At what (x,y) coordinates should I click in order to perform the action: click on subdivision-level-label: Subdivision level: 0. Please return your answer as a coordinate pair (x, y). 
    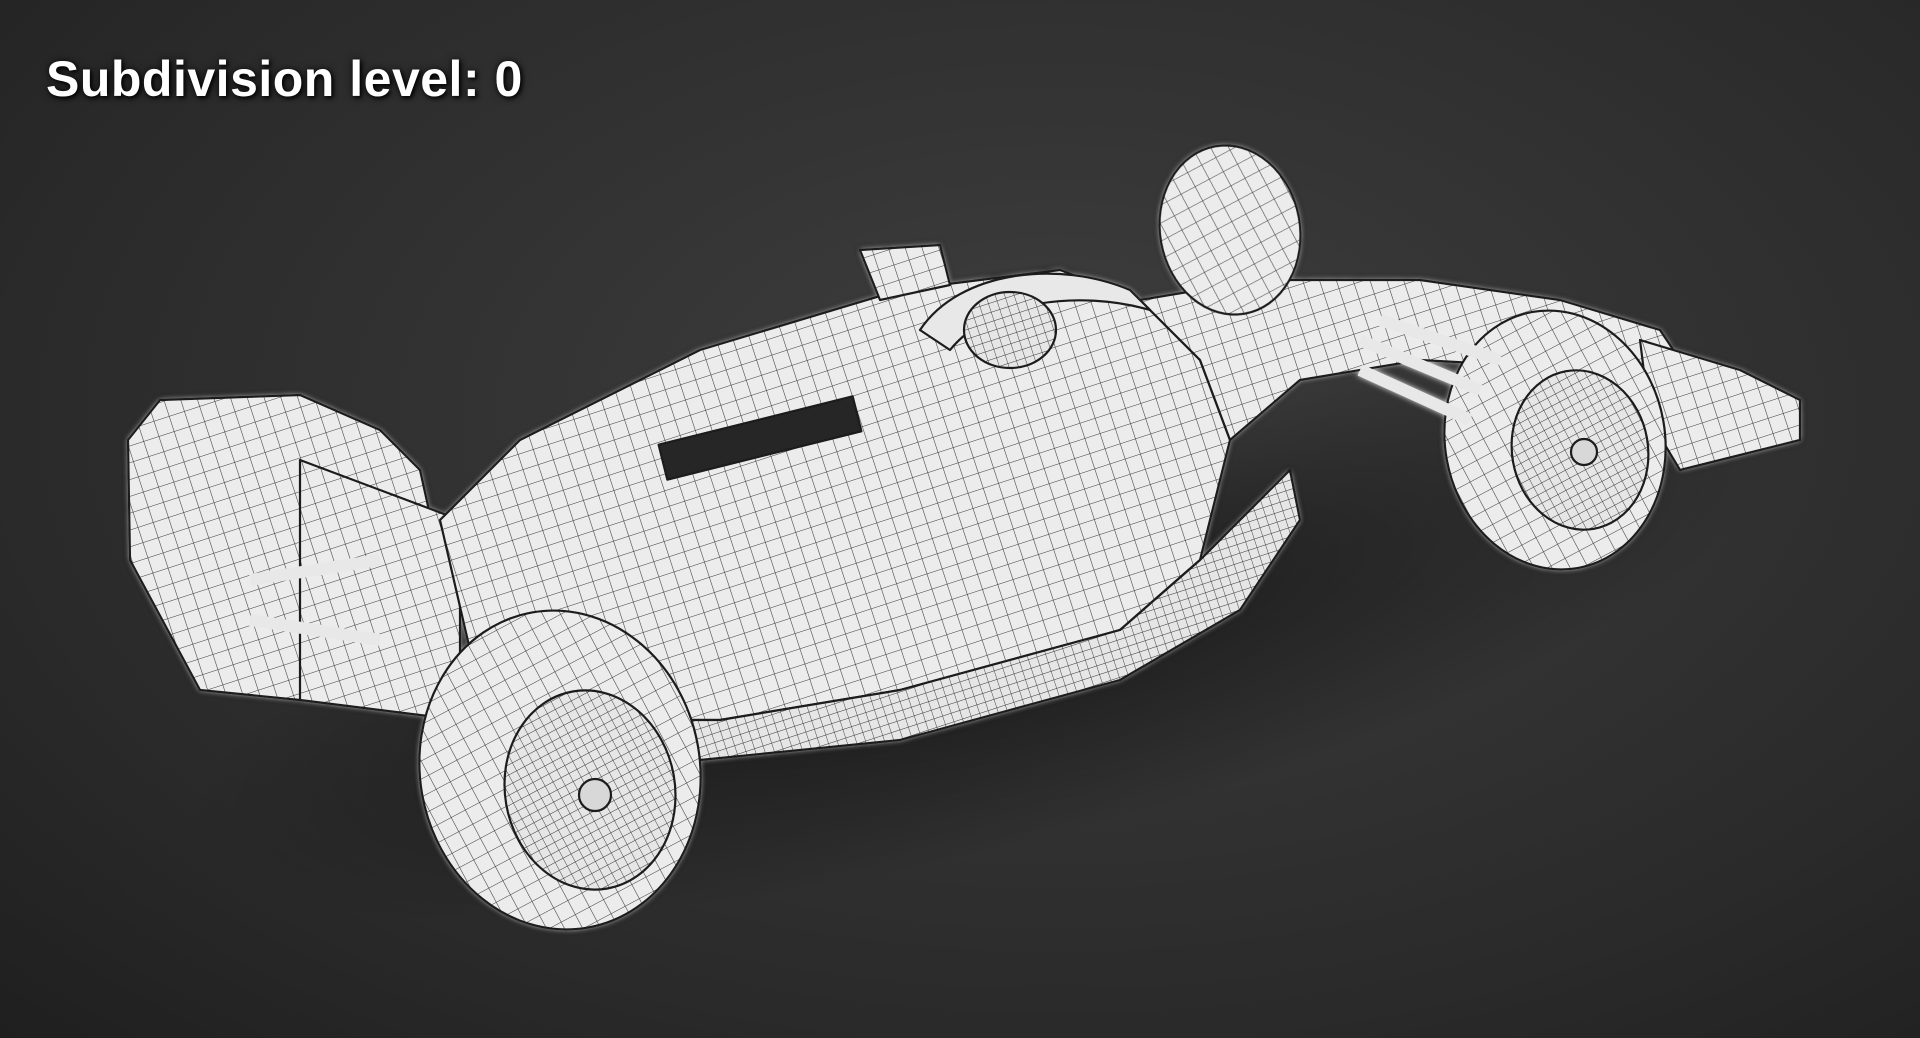
    Looking at the image, I should click on (284, 79).